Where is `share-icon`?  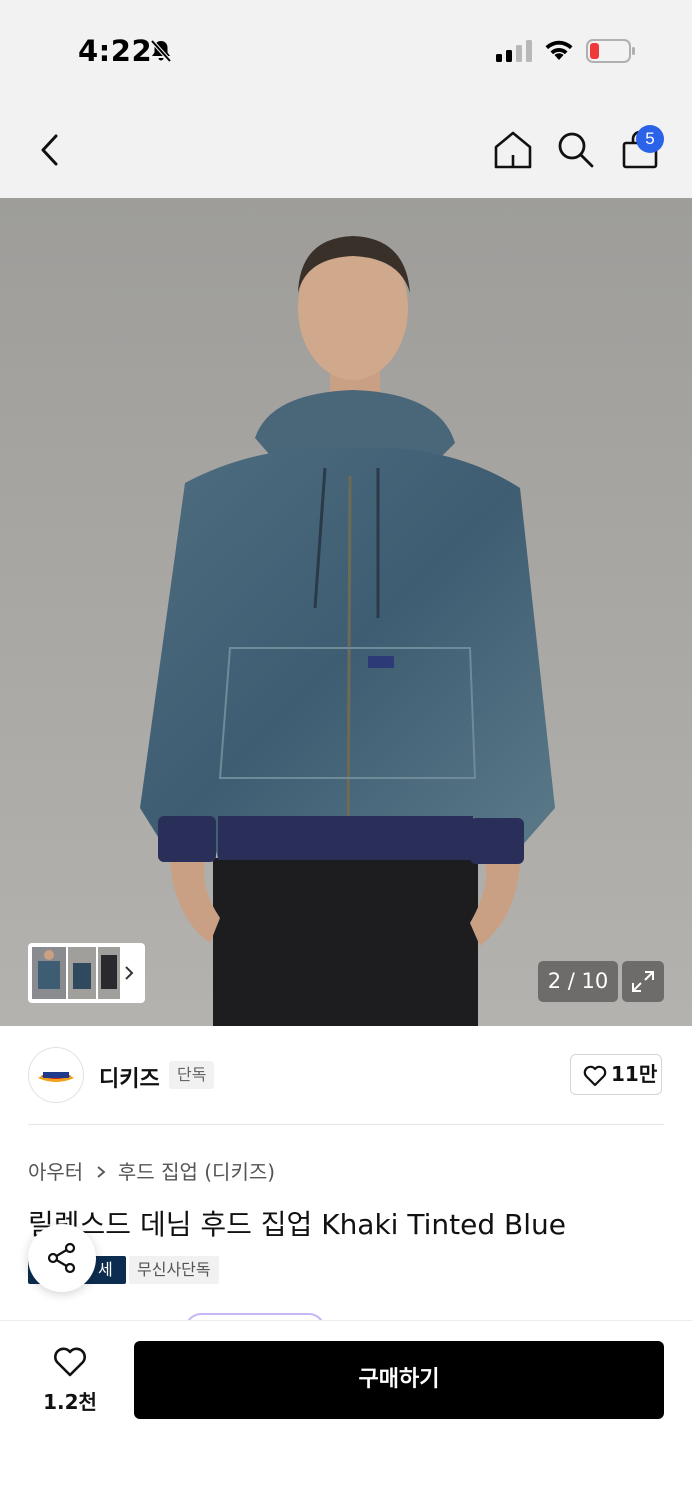 share-icon is located at coordinates (61, 1258).